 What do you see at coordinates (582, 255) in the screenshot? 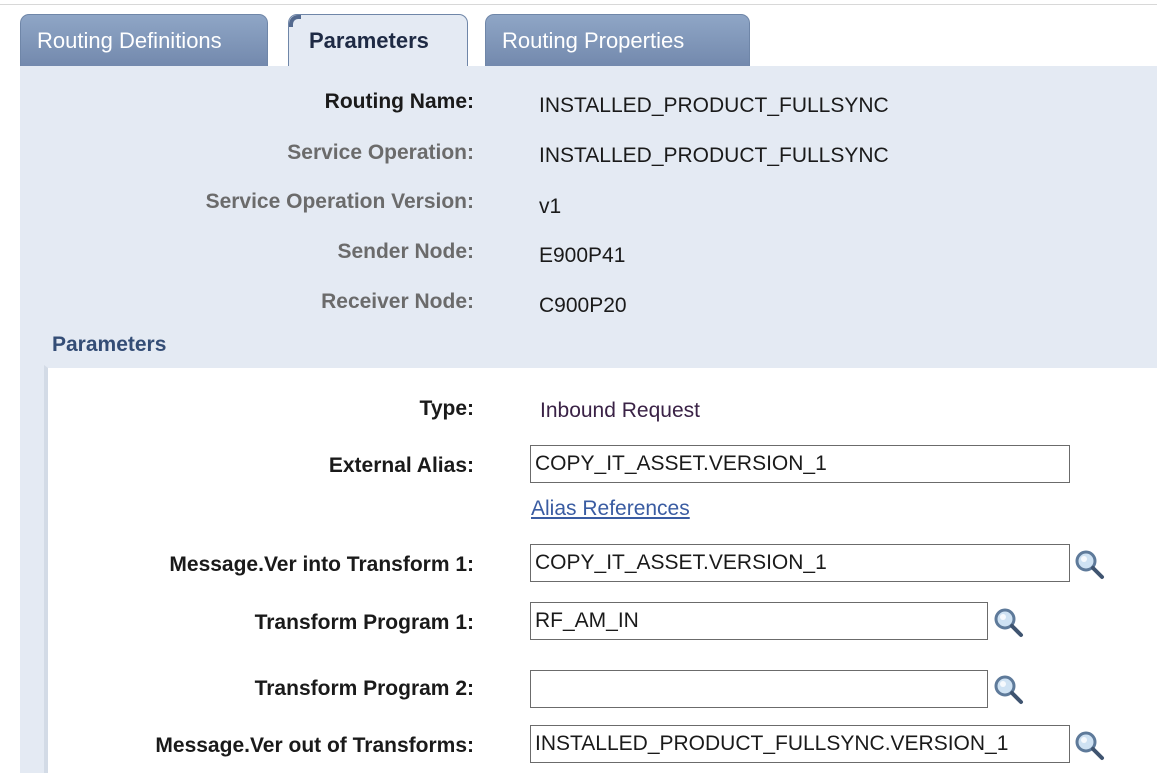
I see `sender-node-value: E900P41` at bounding box center [582, 255].